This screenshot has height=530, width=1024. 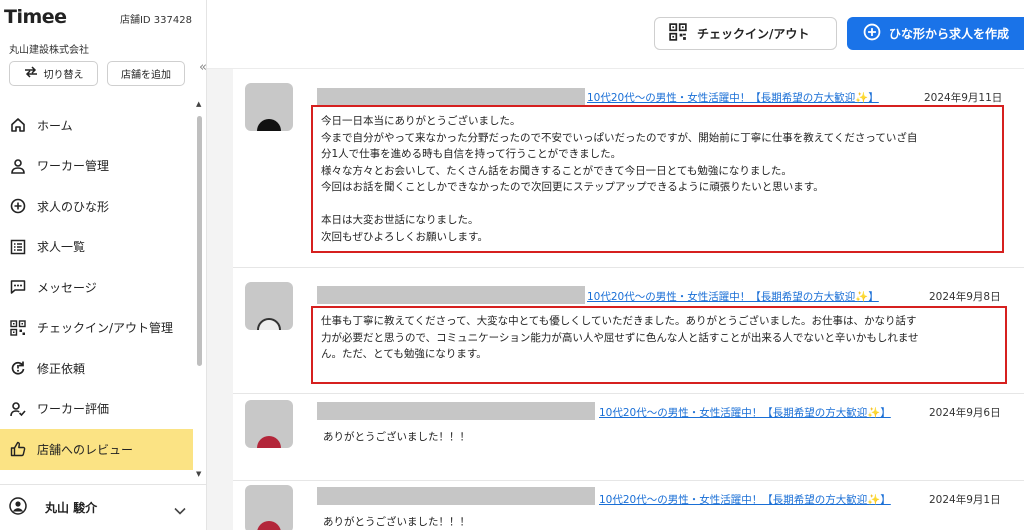 I want to click on switch-store-label: 切り替え, so click(x=63, y=75).